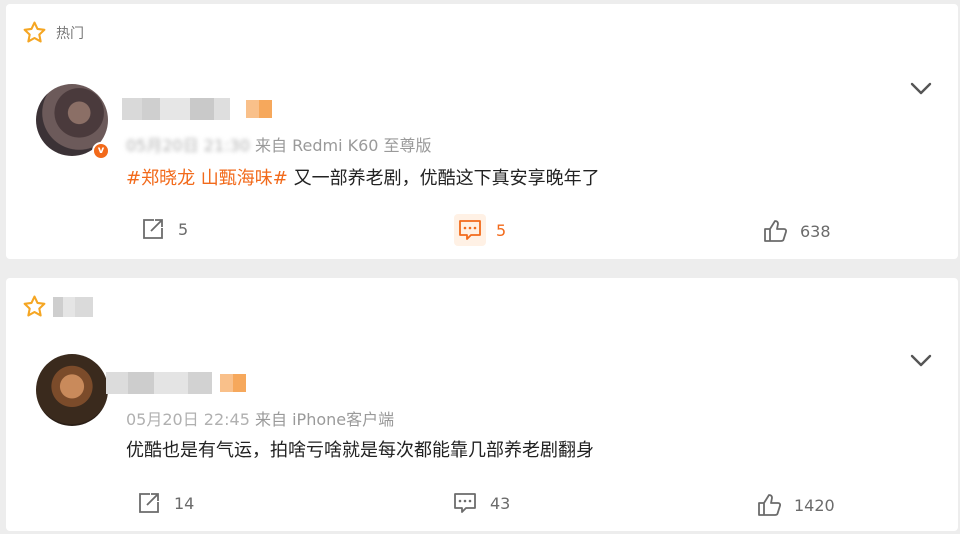 The width and height of the screenshot is (960, 534). What do you see at coordinates (165, 503) in the screenshot?
I see `repost-button: 14` at bounding box center [165, 503].